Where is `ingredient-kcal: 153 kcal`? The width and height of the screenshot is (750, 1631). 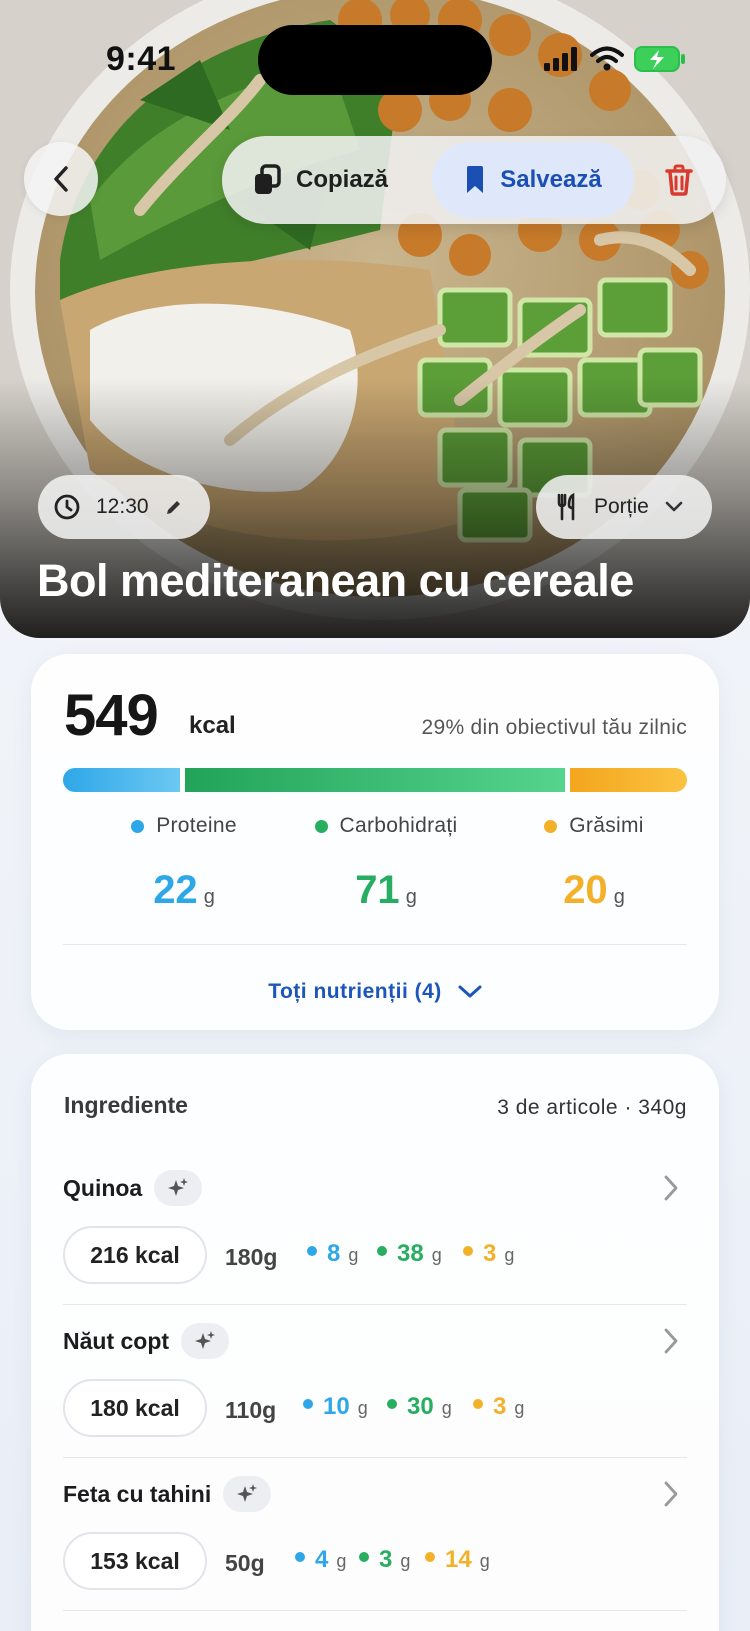
ingredient-kcal: 153 kcal is located at coordinates (135, 1561).